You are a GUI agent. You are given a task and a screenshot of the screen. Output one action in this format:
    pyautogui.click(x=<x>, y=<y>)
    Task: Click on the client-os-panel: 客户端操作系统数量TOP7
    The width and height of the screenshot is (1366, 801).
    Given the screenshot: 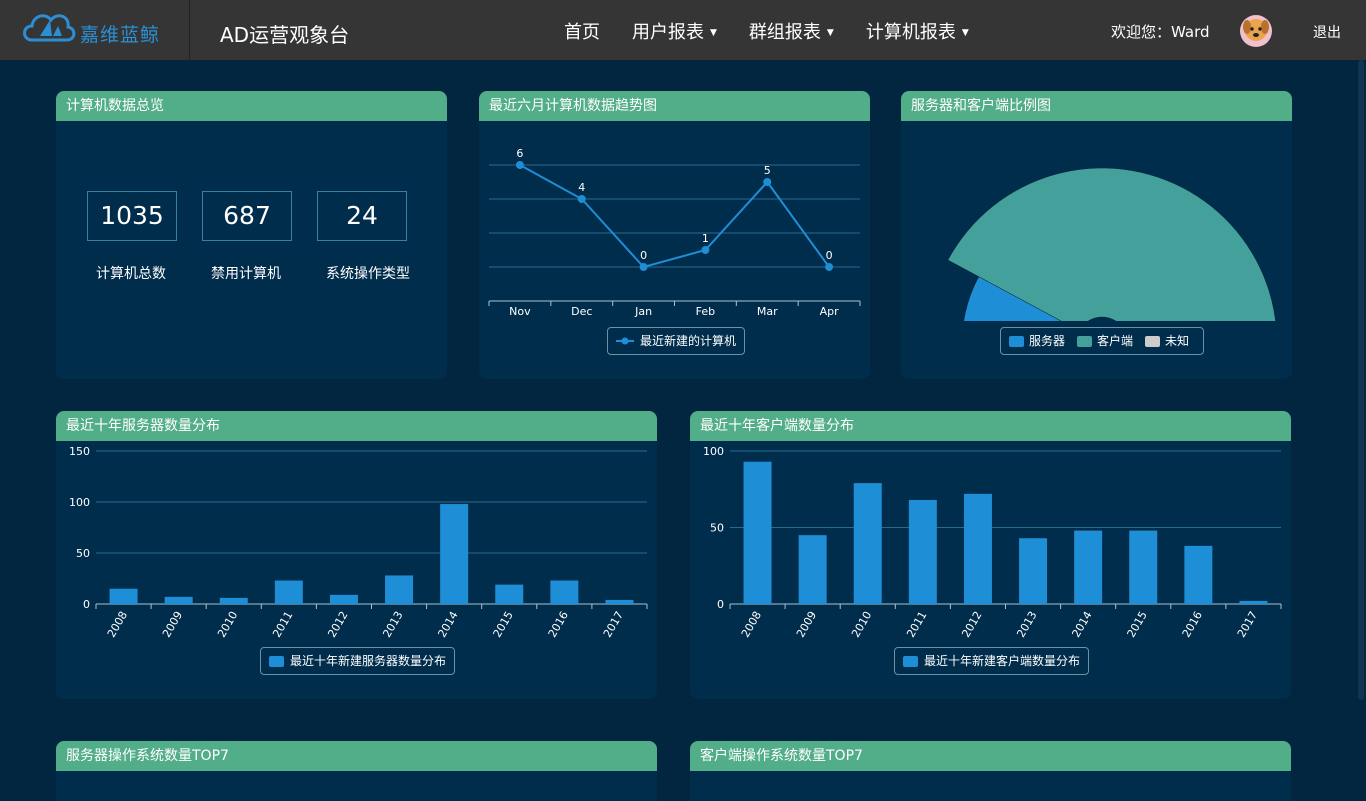 What is the action you would take?
    pyautogui.click(x=990, y=771)
    